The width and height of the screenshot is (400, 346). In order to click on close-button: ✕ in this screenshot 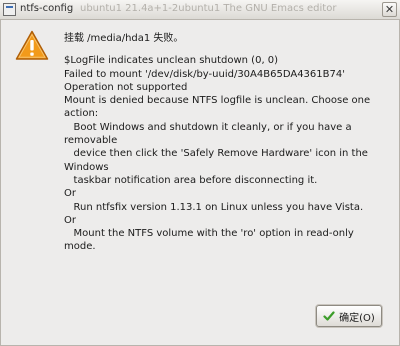, I will do `click(389, 9)`.